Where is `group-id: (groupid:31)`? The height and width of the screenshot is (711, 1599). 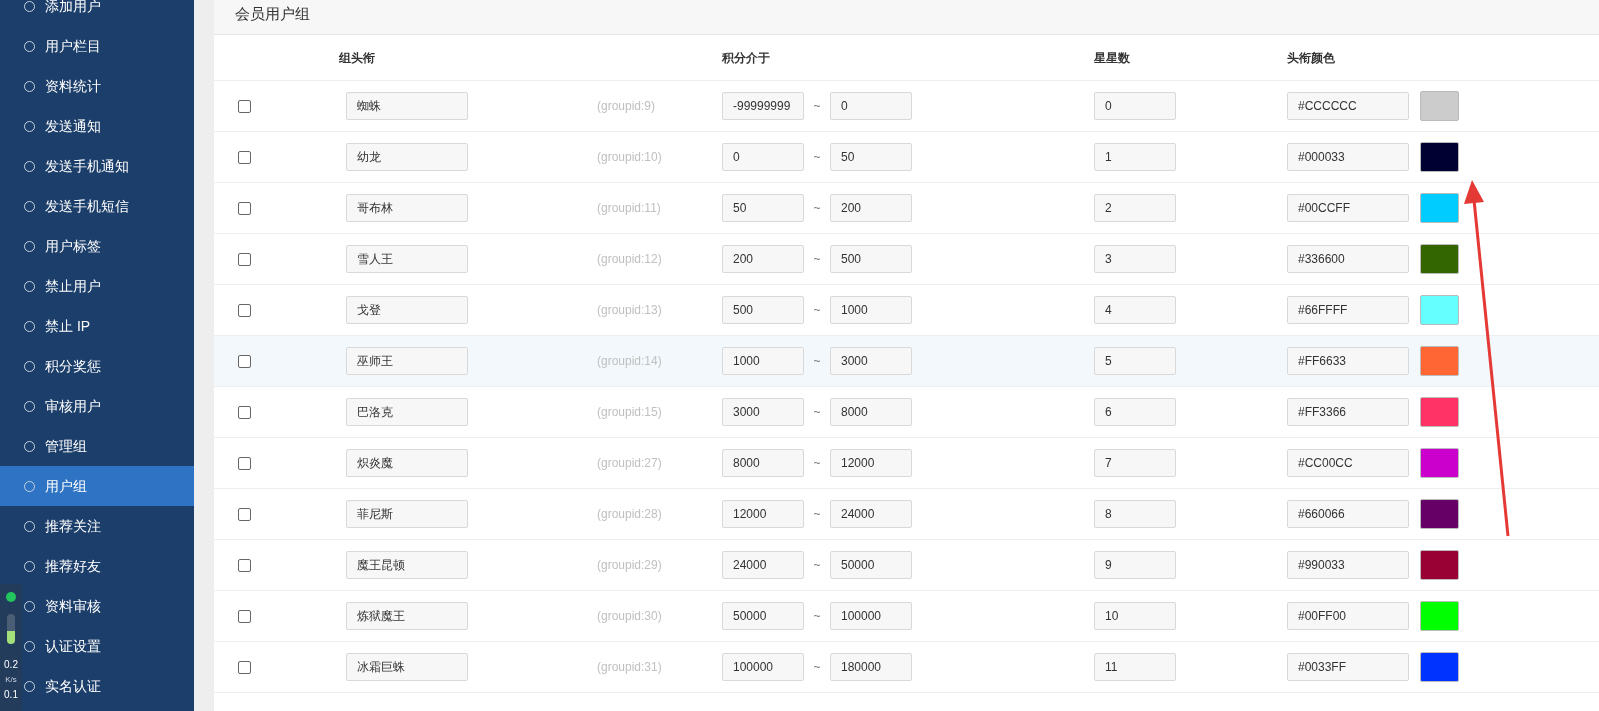
group-id: (groupid:31) is located at coordinates (630, 667).